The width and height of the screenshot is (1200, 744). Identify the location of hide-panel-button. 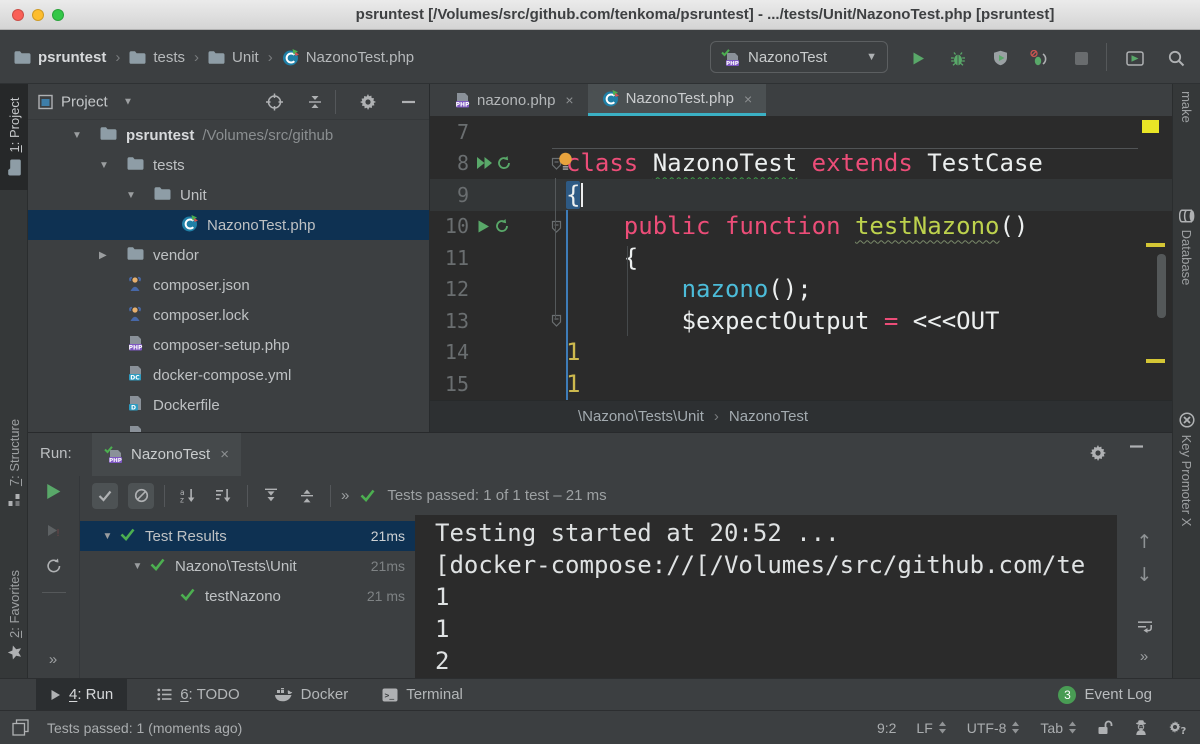
(408, 101).